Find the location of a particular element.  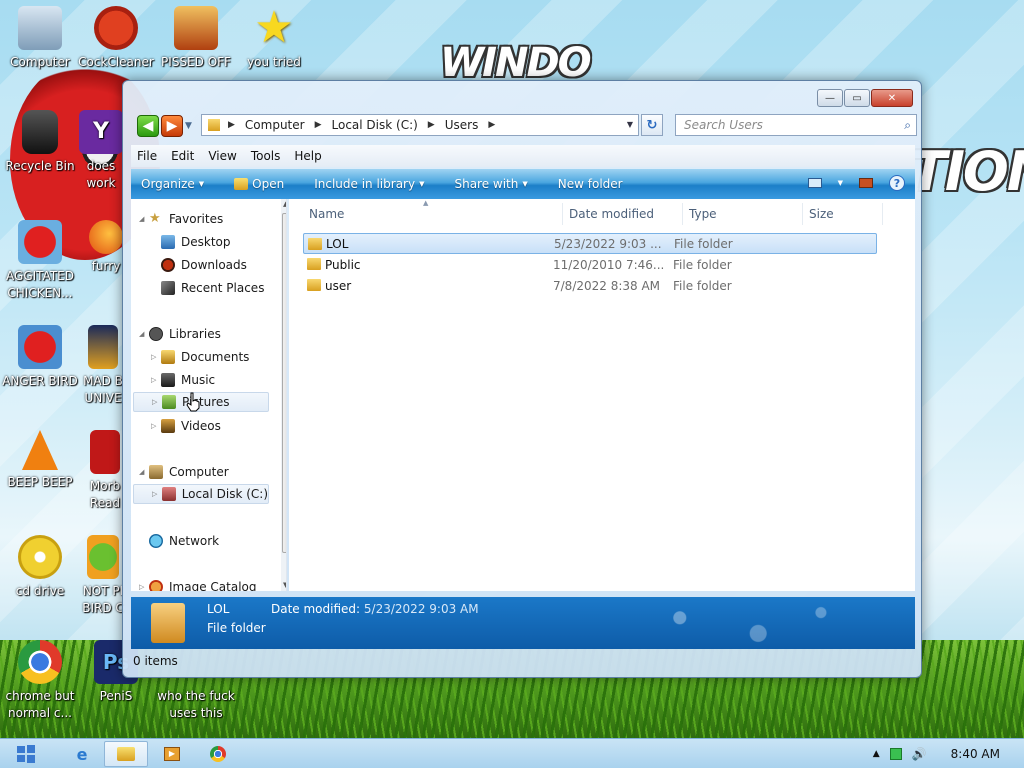

desktop-icon-beep-beep: BEEP BEEP is located at coordinates (40, 460).